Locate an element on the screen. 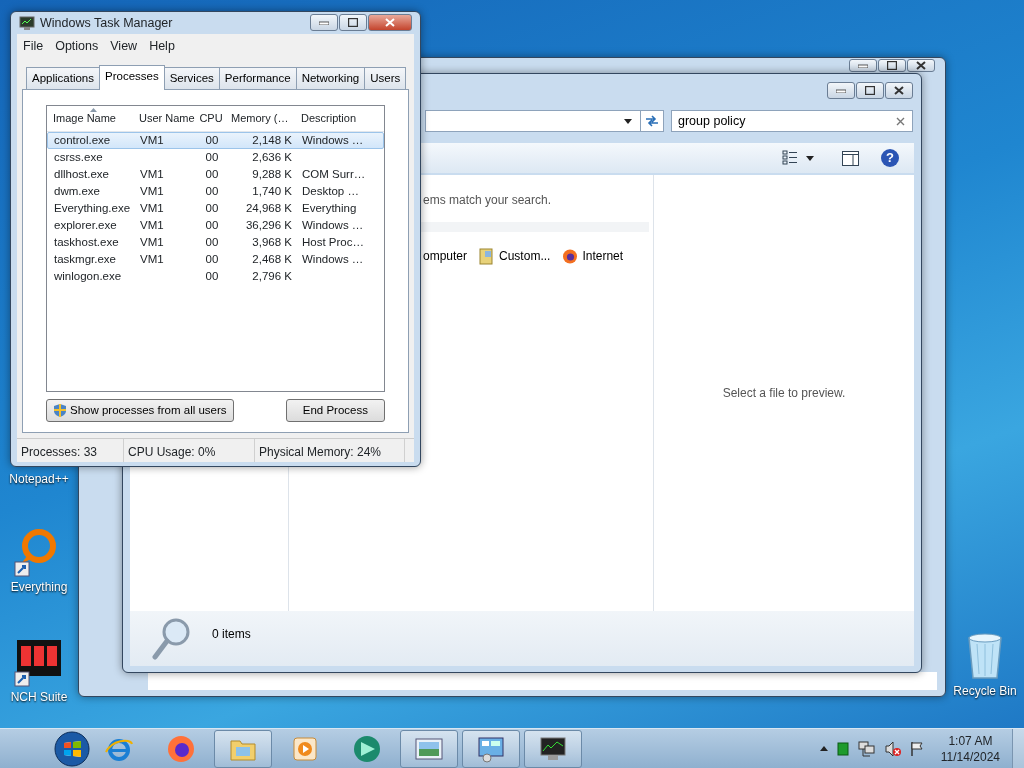  menu-item: File is located at coordinates (33, 46).